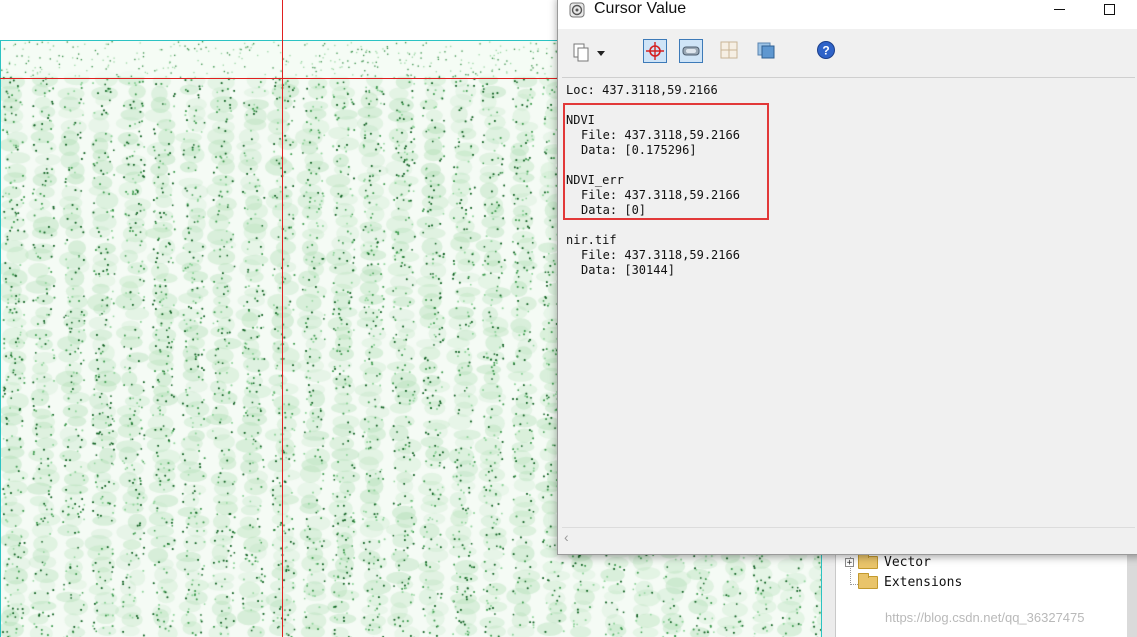  I want to click on tree-item-extensions: Extensions, so click(910, 581).